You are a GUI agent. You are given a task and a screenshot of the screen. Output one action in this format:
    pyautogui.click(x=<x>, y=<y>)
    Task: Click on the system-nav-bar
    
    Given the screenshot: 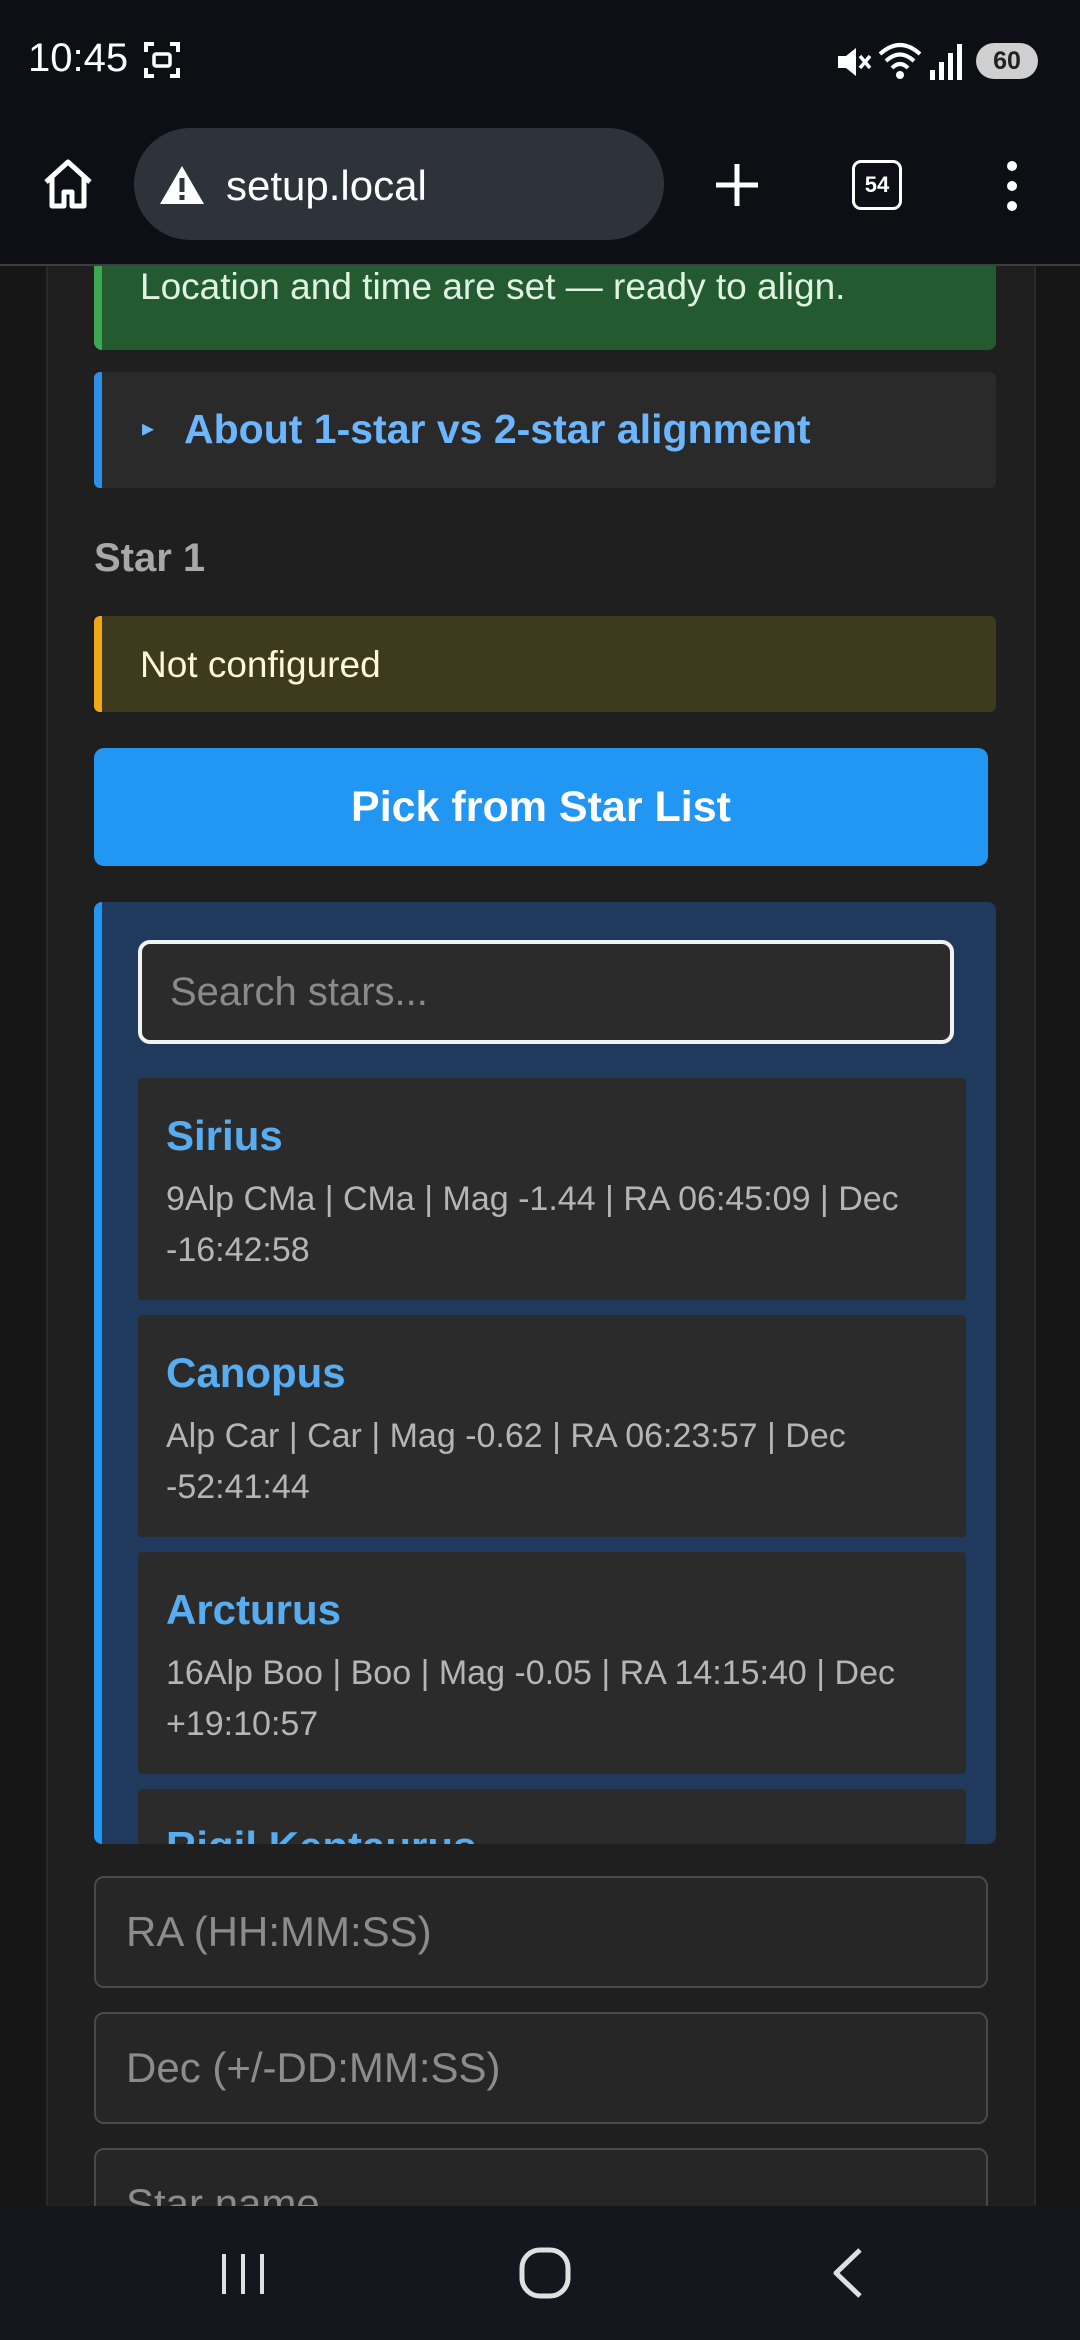 What is the action you would take?
    pyautogui.click(x=540, y=2273)
    